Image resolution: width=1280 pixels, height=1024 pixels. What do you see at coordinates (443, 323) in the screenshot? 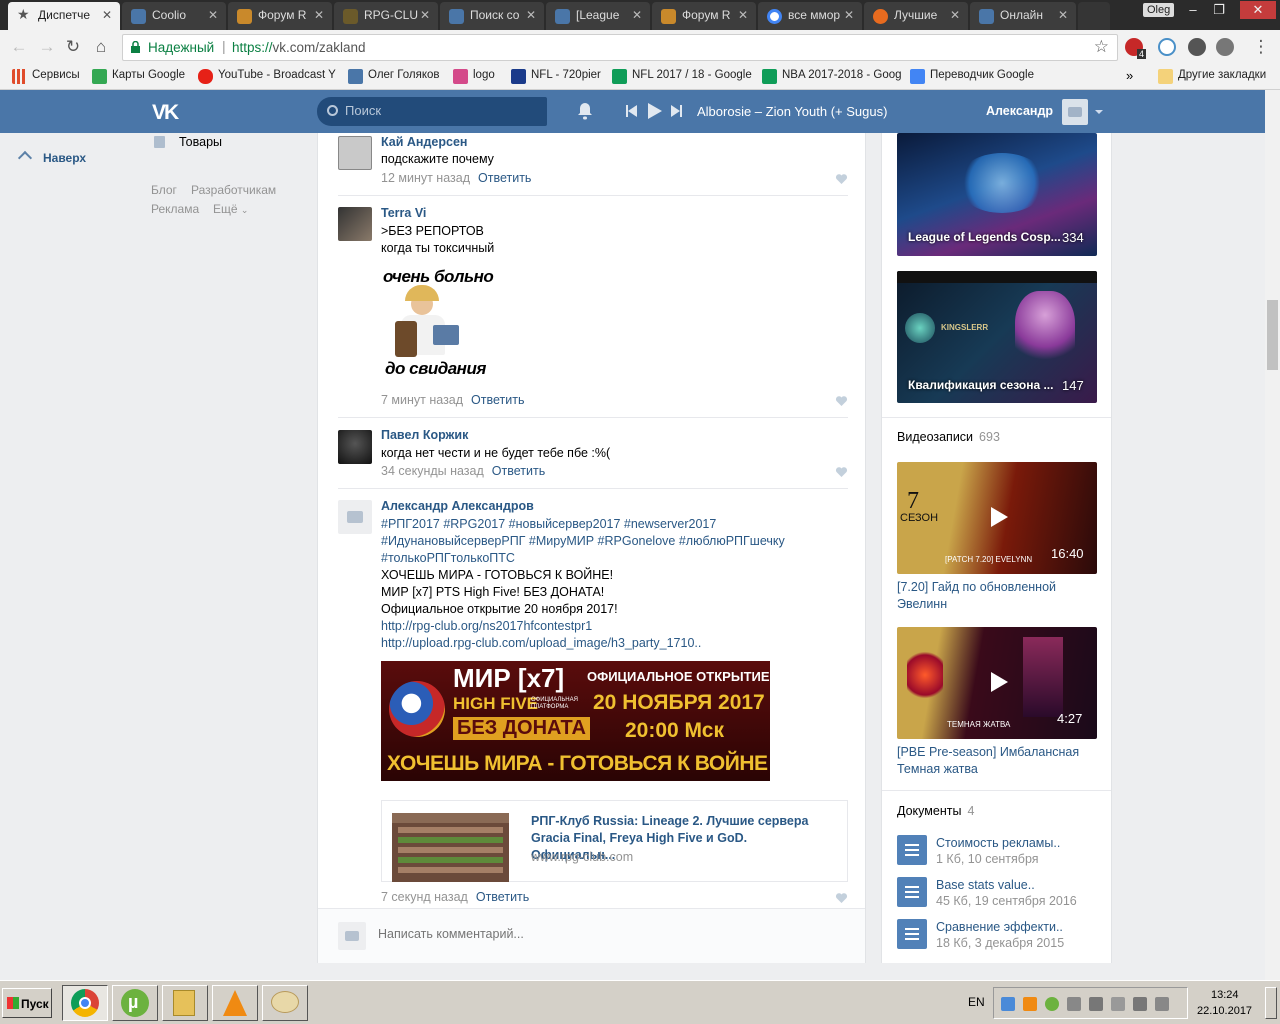
I see `meme-image: очень больно до свидания` at bounding box center [443, 323].